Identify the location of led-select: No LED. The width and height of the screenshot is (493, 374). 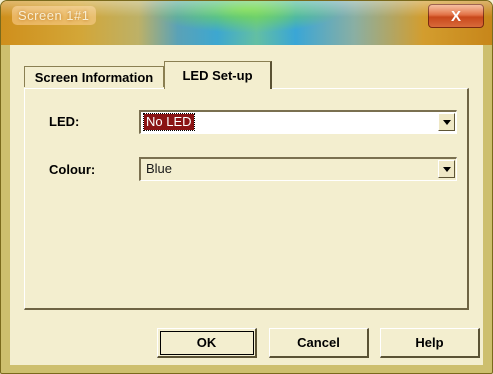
(298, 122).